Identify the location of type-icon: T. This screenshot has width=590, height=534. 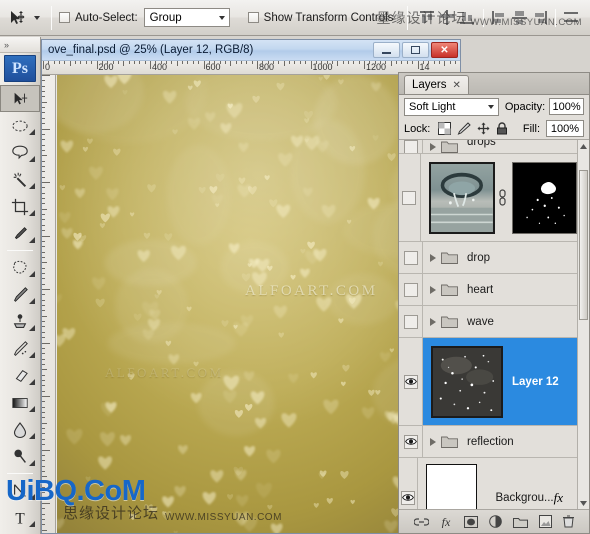
(20, 518).